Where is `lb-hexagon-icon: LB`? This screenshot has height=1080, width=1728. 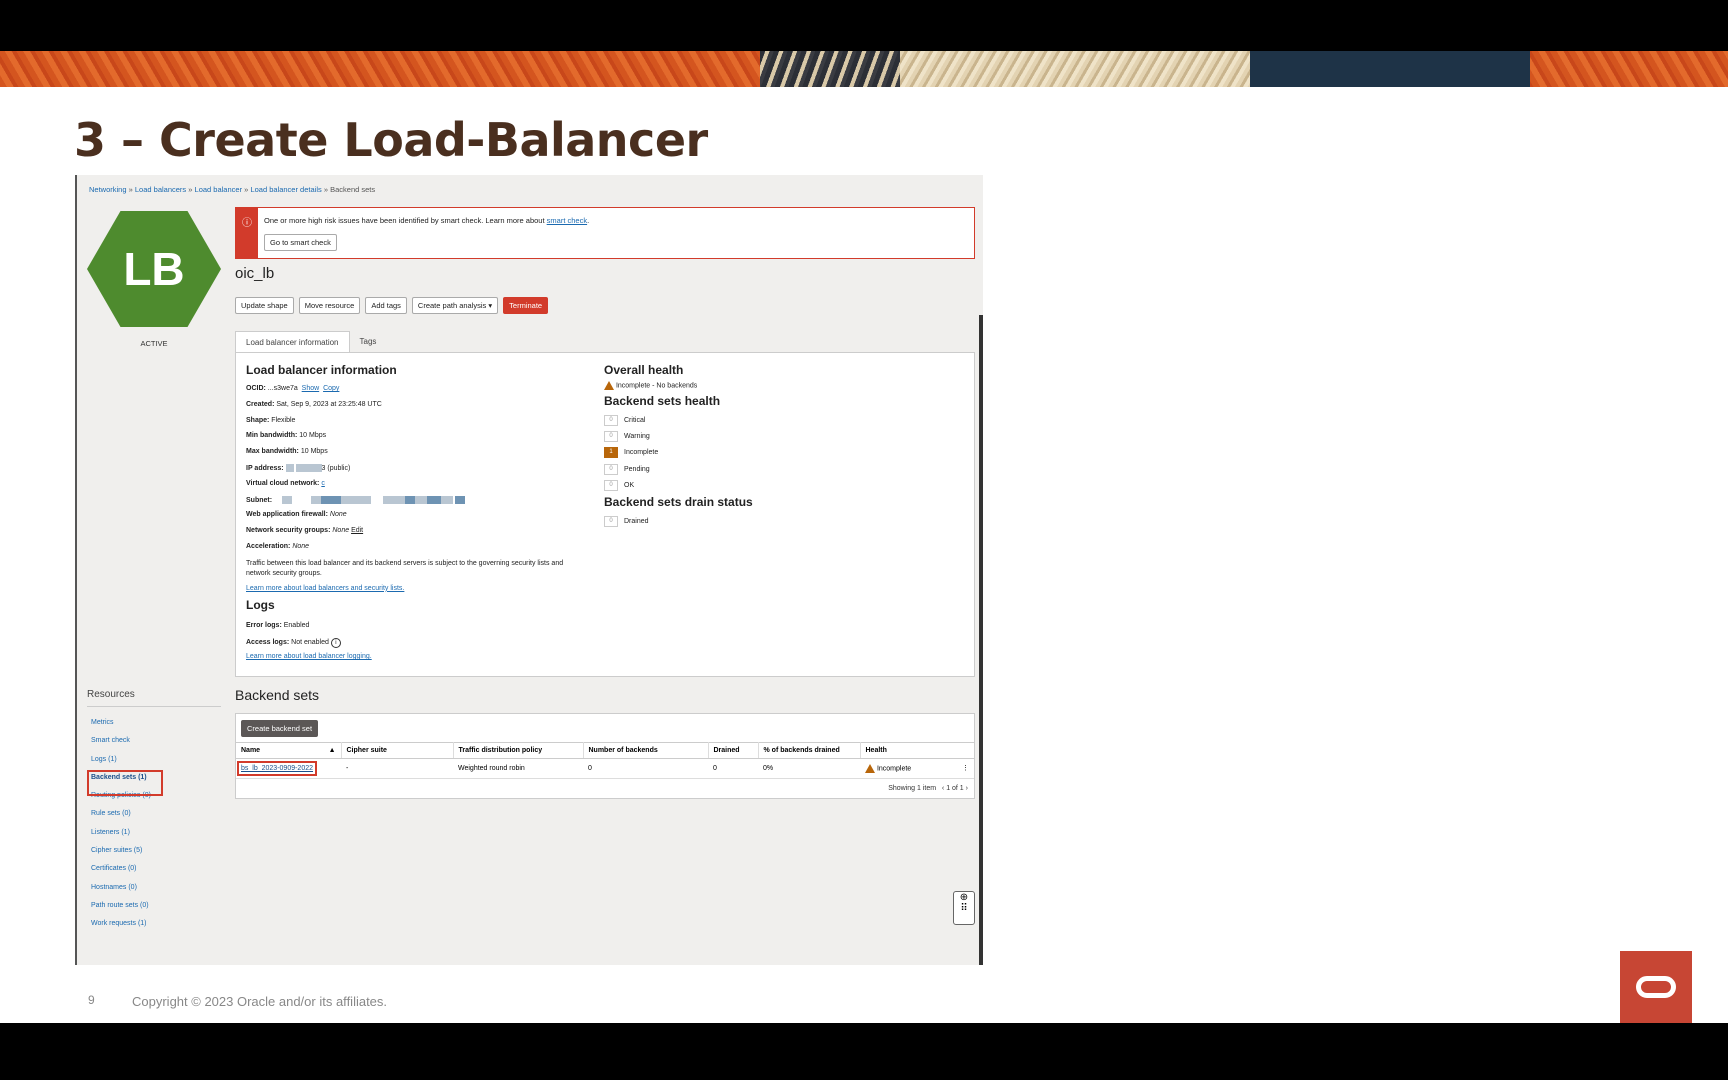 lb-hexagon-icon: LB is located at coordinates (154, 269).